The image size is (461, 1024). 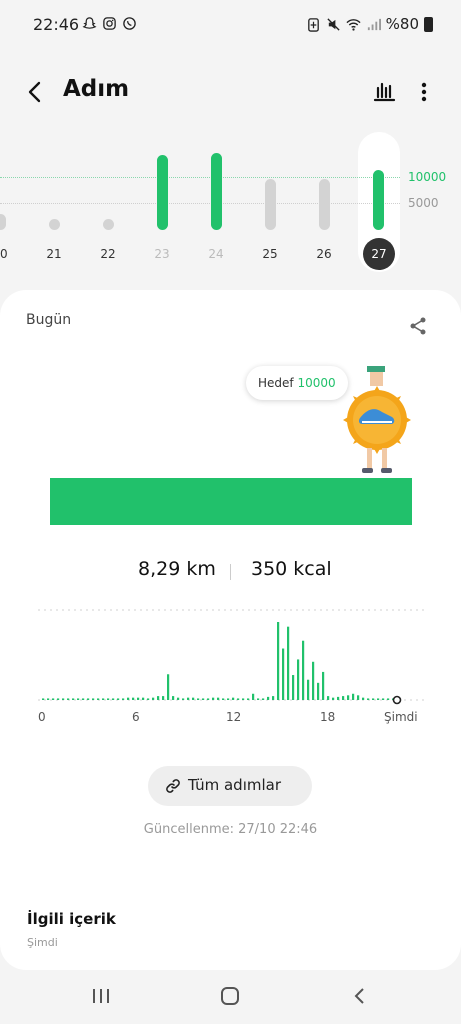 What do you see at coordinates (424, 92) in the screenshot?
I see `more-vert-icon` at bounding box center [424, 92].